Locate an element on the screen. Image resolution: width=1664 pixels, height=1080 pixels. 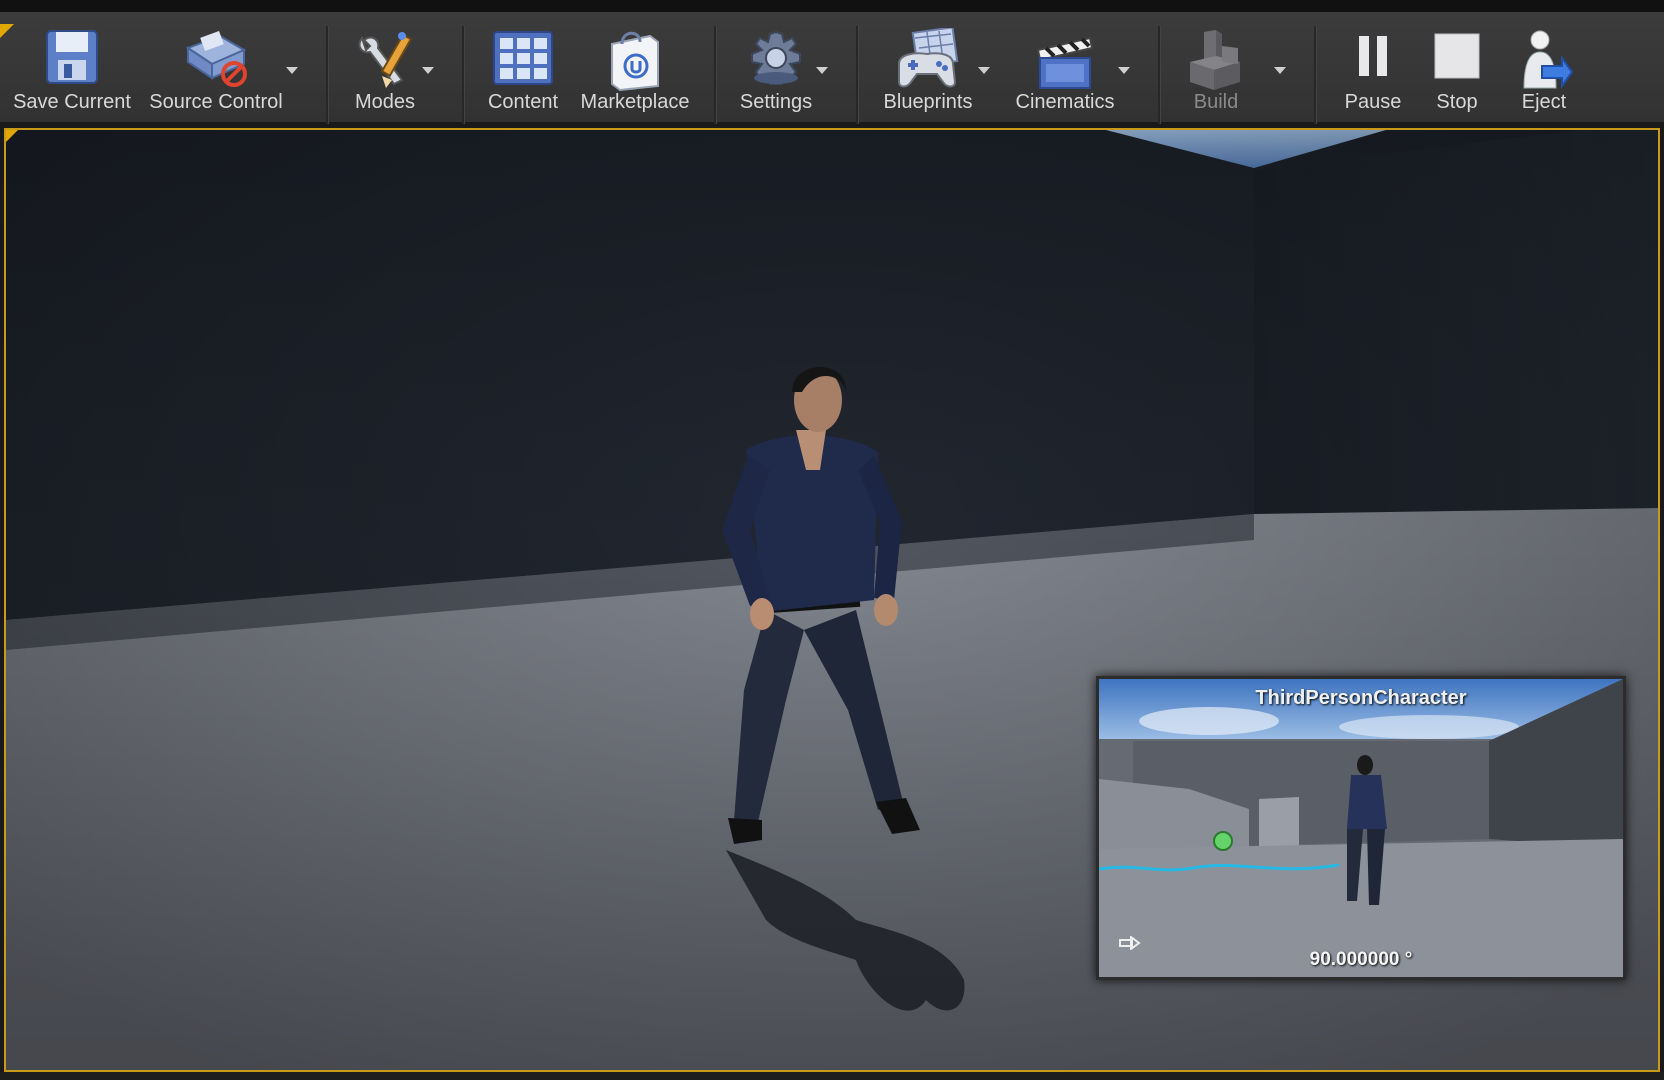
stop-icon is located at coordinates (1457, 56).